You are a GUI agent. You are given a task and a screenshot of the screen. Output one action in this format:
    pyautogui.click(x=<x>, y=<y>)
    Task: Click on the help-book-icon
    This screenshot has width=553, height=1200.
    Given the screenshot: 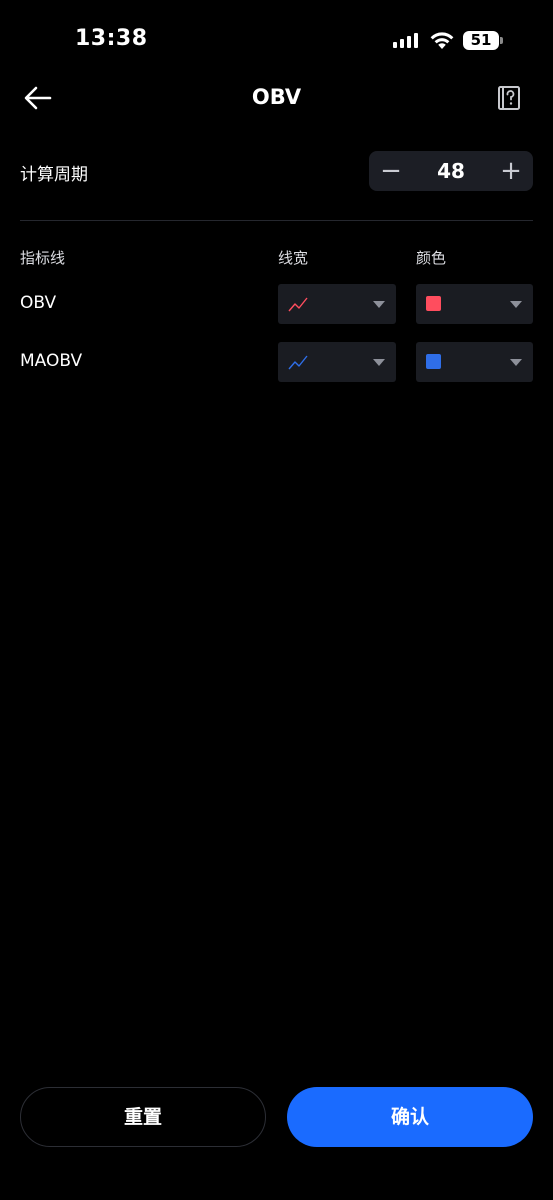 What is the action you would take?
    pyautogui.click(x=509, y=98)
    